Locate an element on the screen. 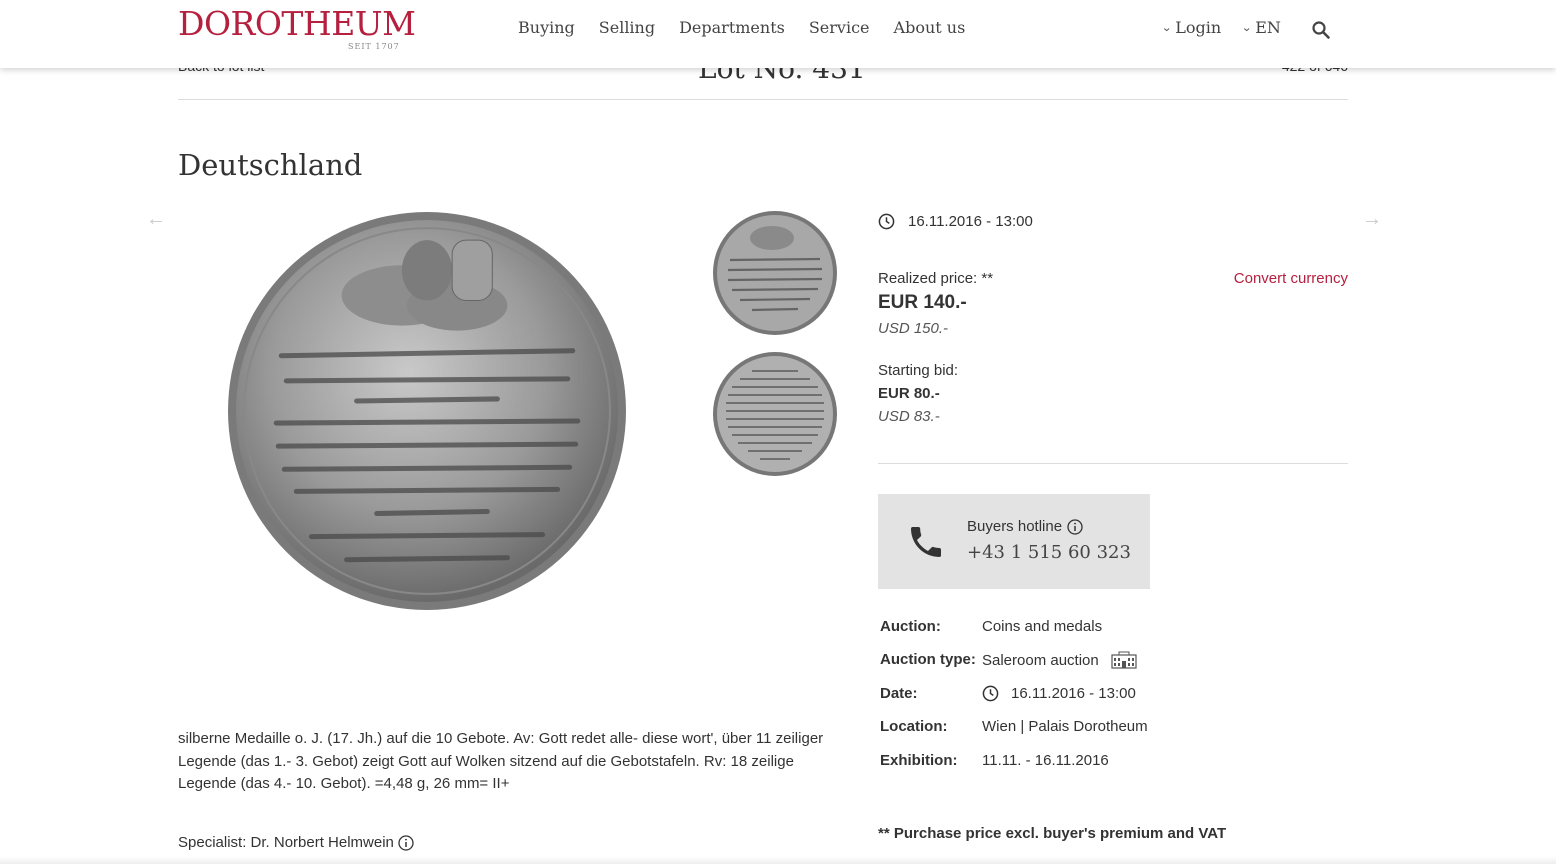  fact-value-text: 11.11. - 16.11.2016 is located at coordinates (1045, 760).